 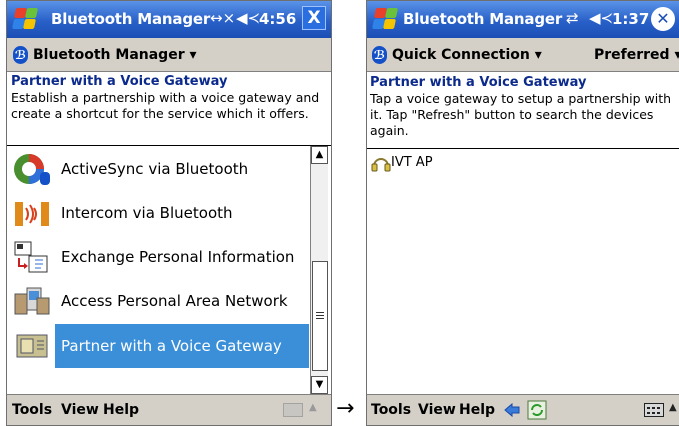 What do you see at coordinates (572, 18) in the screenshot?
I see `connectivity-icon: ⇄` at bounding box center [572, 18].